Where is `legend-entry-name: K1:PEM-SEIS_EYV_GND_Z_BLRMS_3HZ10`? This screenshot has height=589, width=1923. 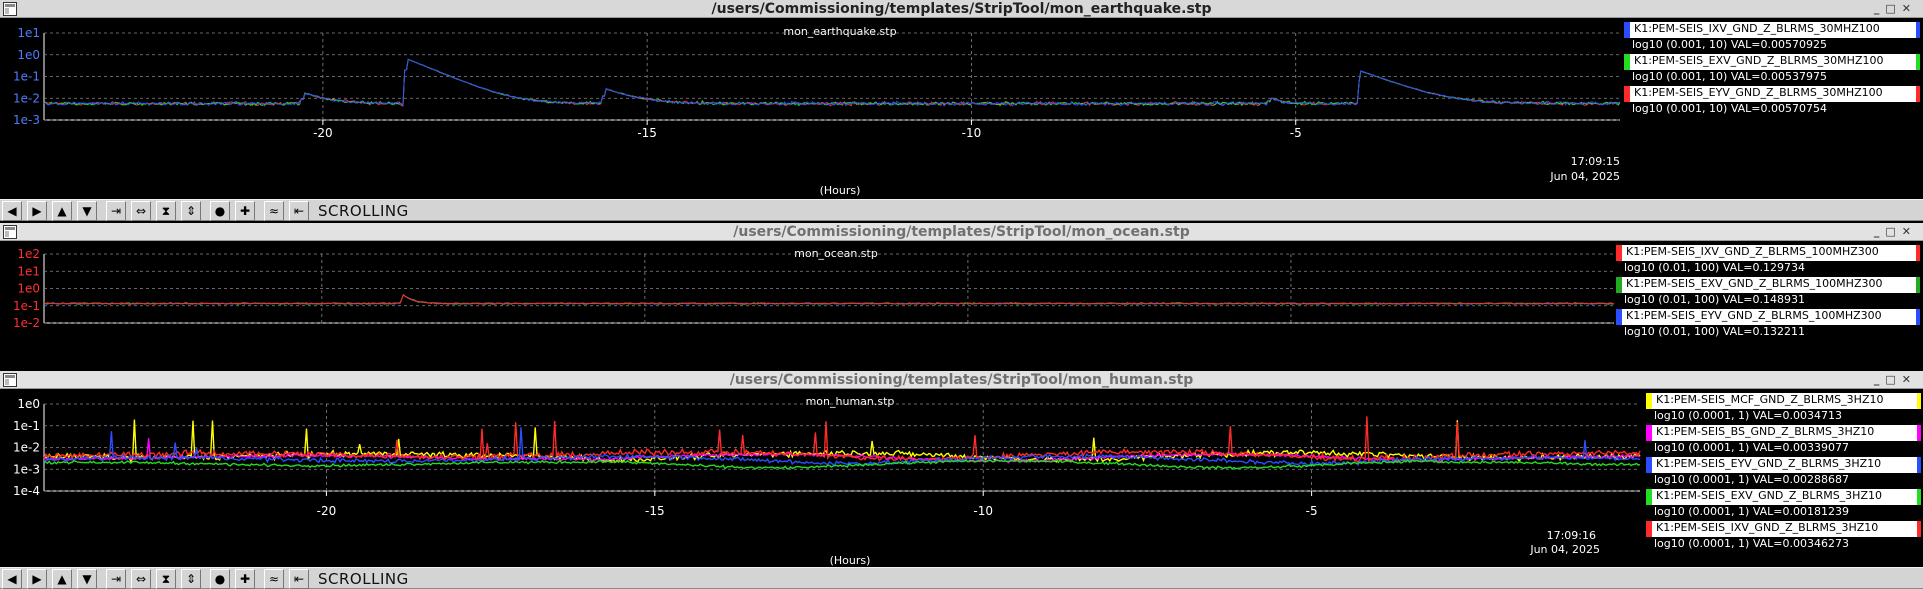 legend-entry-name: K1:PEM-SEIS_EYV_GND_Z_BLRMS_3HZ10 is located at coordinates (1783, 465).